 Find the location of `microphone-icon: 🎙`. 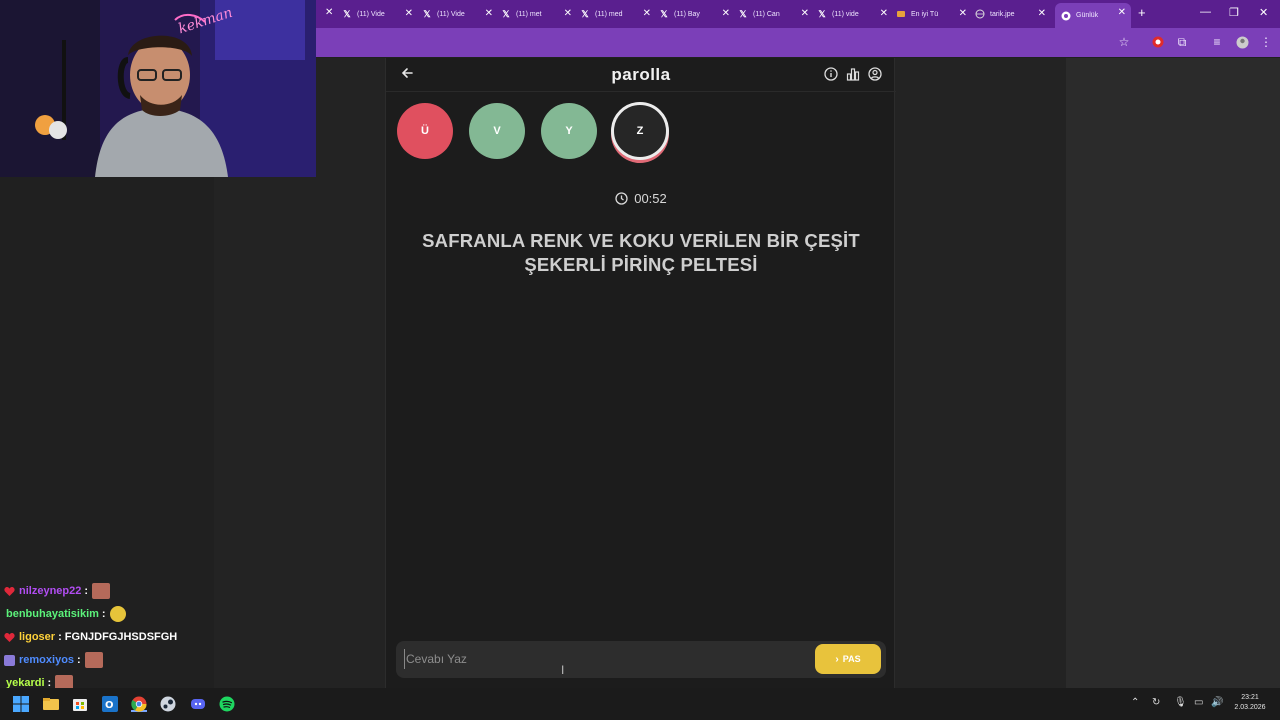

microphone-icon: 🎙 is located at coordinates (1180, 703).